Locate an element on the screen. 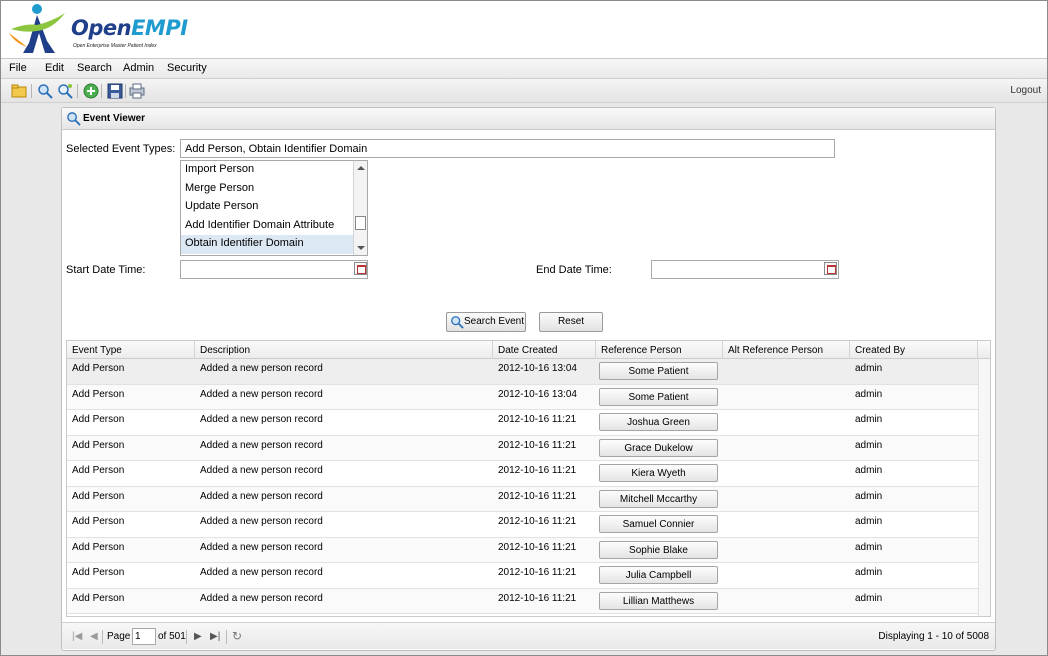 This screenshot has width=1048, height=656. print-icon is located at coordinates (137, 91).